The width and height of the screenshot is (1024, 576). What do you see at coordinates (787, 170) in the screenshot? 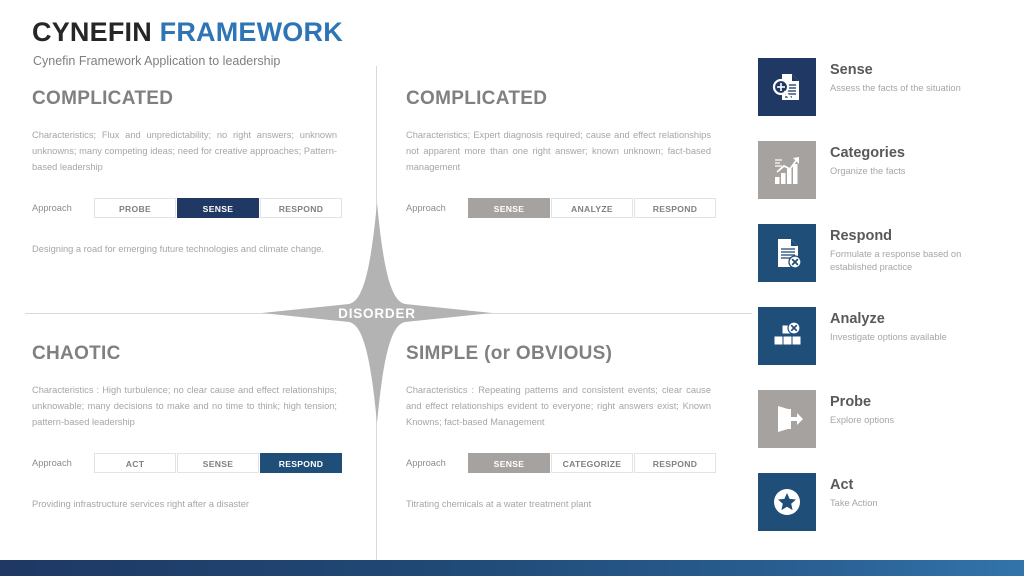
I see `bar-chart-growth-icon` at bounding box center [787, 170].